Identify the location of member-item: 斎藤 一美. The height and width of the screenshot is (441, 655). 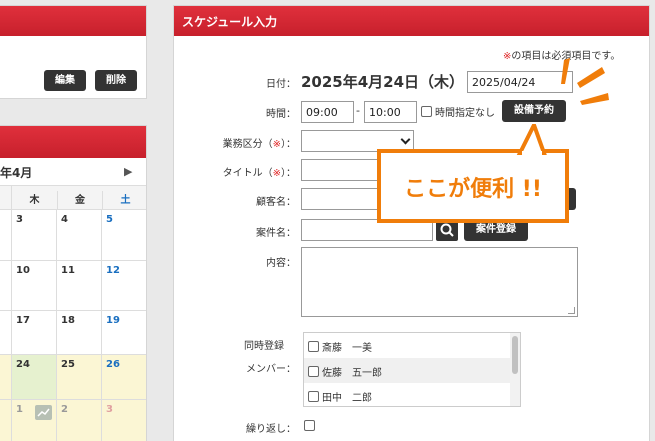
(407, 345).